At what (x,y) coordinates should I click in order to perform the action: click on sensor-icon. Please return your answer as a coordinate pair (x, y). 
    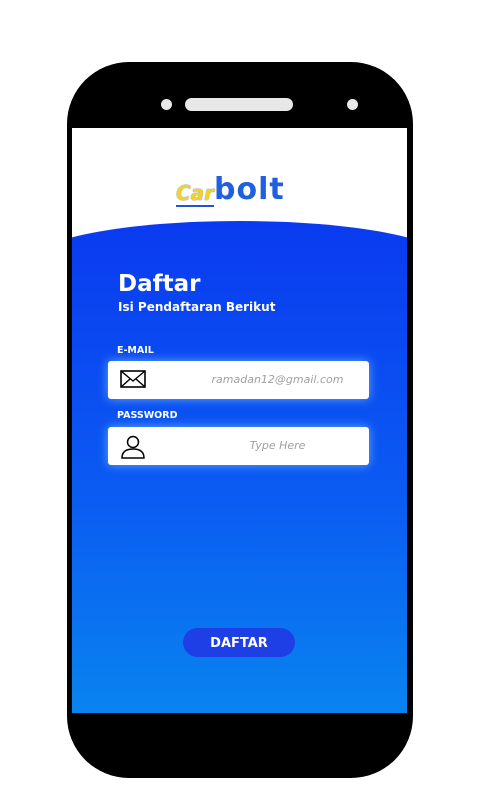
    Looking at the image, I should click on (352, 104).